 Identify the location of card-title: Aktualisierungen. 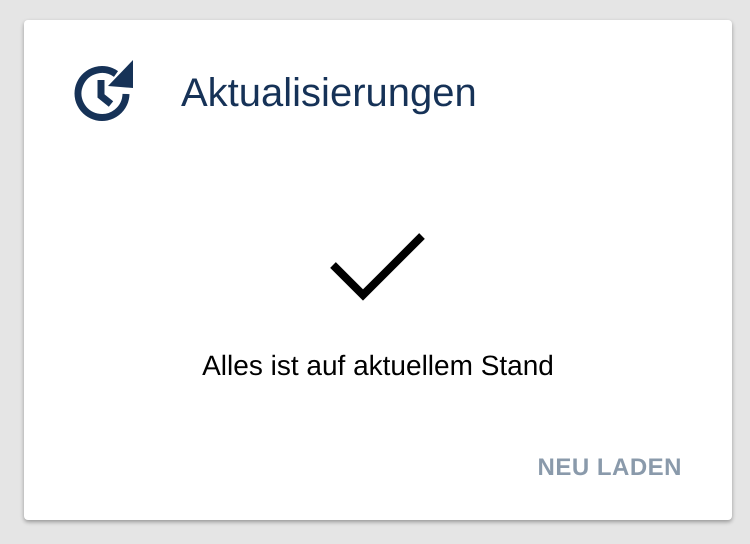
(329, 93).